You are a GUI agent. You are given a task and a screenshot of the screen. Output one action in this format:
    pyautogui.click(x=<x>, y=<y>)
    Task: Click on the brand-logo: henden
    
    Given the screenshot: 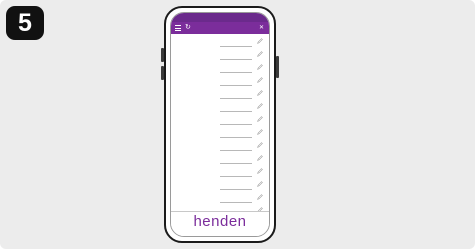 What is the action you would take?
    pyautogui.click(x=220, y=221)
    